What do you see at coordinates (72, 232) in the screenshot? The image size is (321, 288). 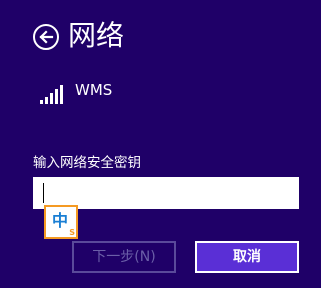 I see `ime-sub-label: S` at bounding box center [72, 232].